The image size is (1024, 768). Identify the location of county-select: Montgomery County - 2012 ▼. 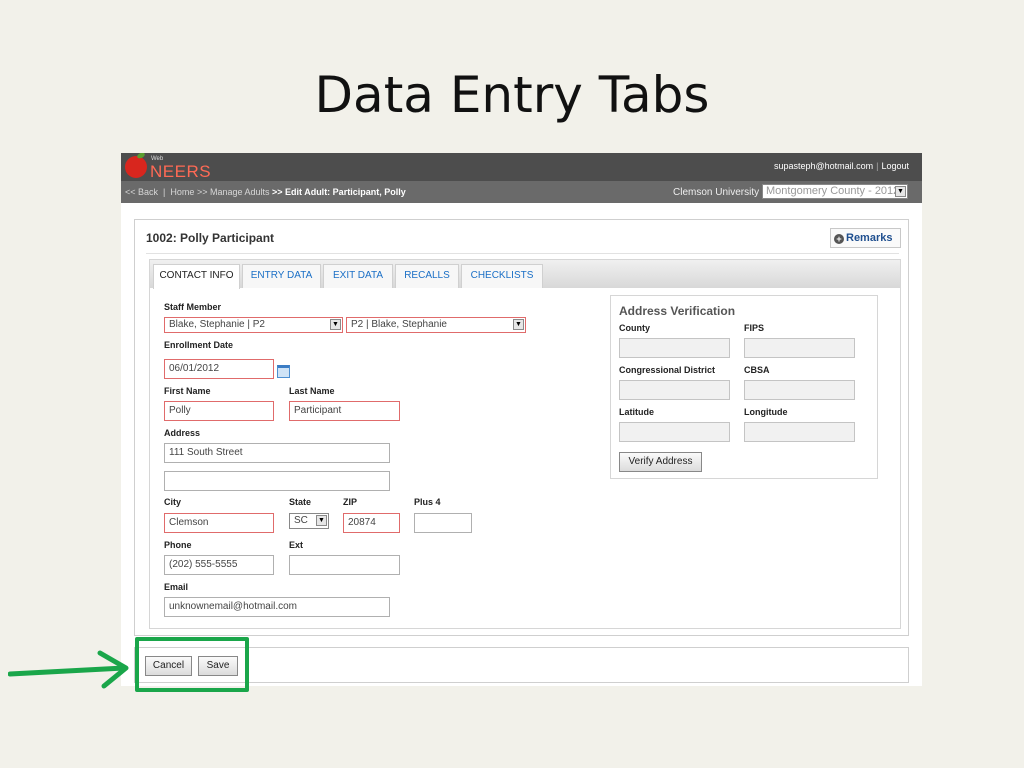
(835, 191).